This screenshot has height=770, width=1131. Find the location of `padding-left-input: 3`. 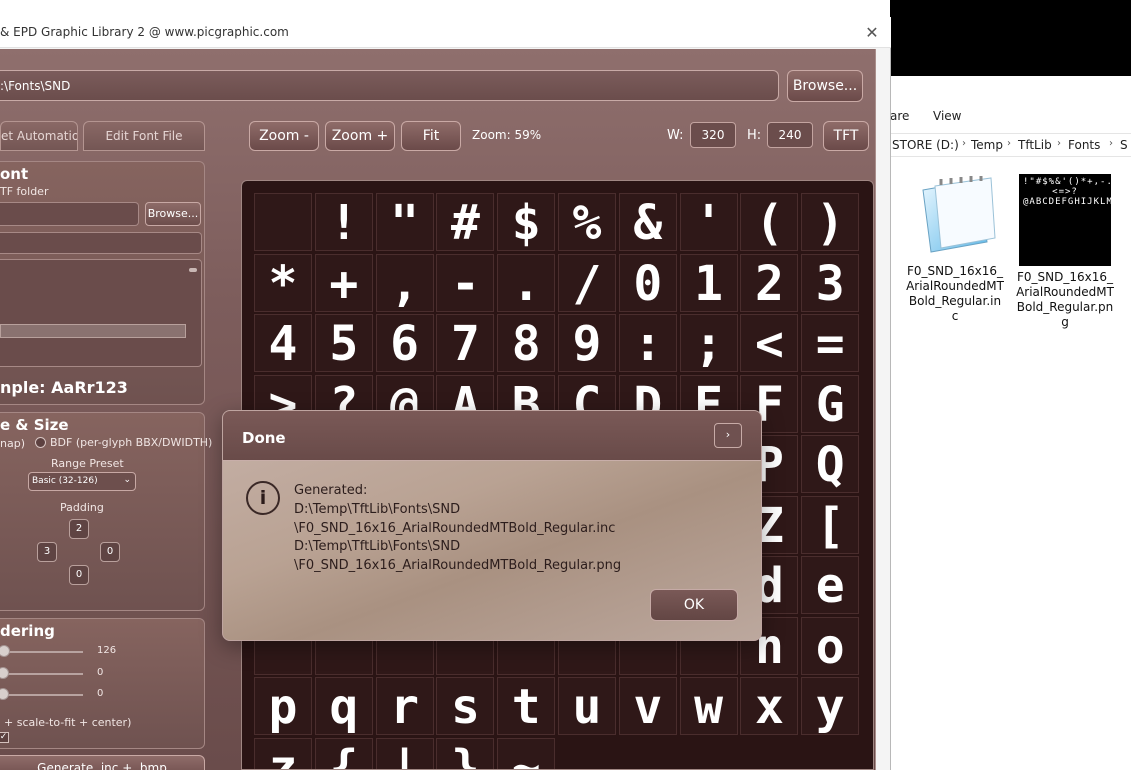

padding-left-input: 3 is located at coordinates (47, 552).